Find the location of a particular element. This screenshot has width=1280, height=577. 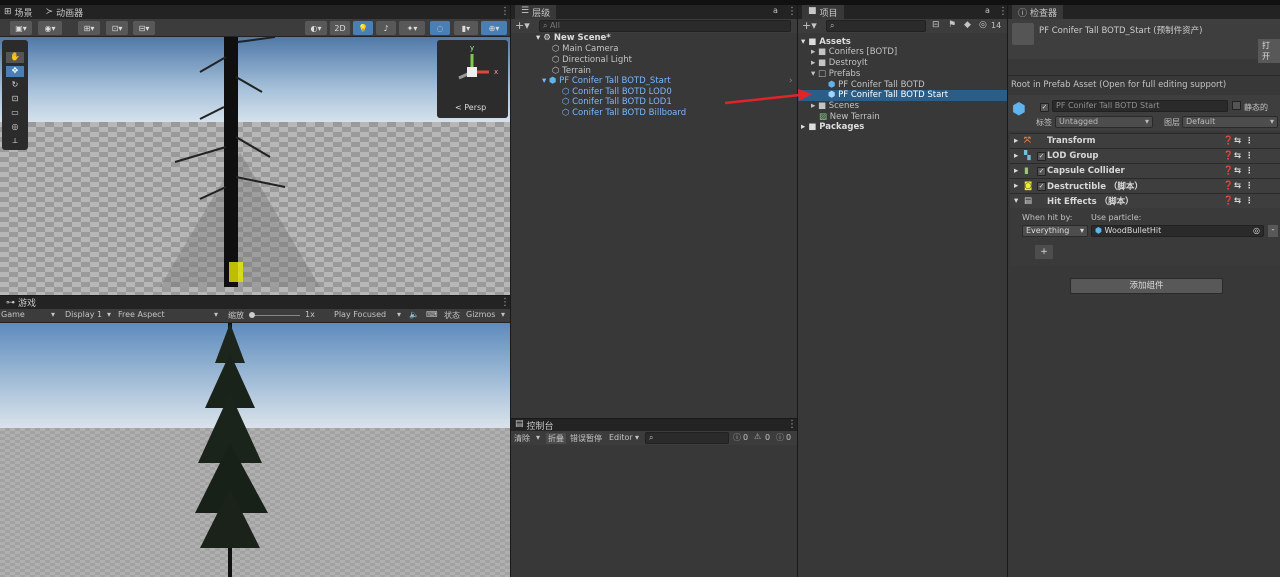

static-checkbox is located at coordinates (1236, 107).